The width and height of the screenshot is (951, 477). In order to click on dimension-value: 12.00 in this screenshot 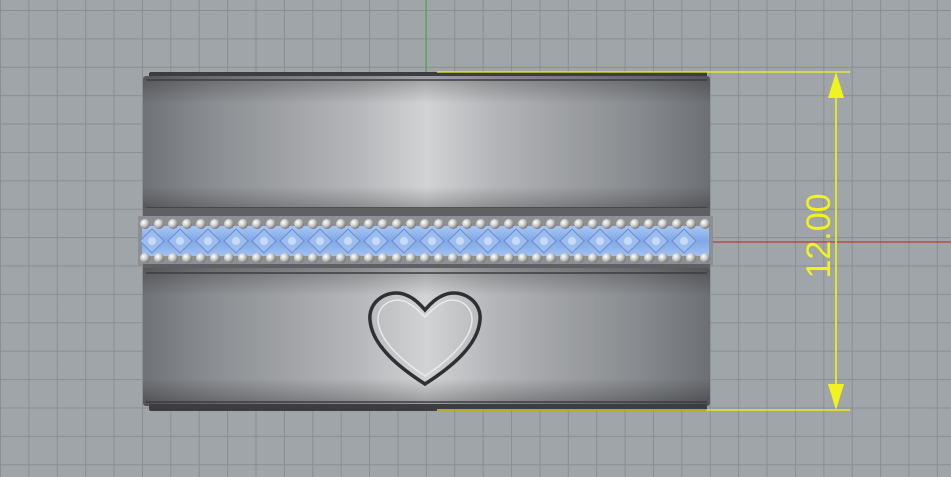, I will do `click(819, 235)`.